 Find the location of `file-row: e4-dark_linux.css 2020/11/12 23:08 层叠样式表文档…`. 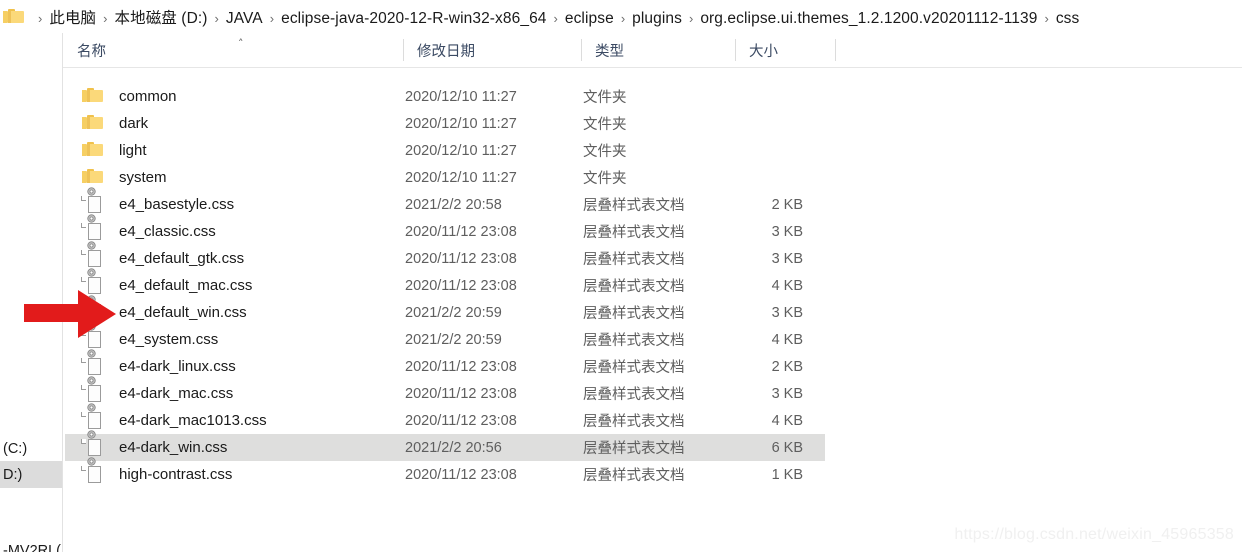

file-row: e4-dark_linux.css 2020/11/12 23:08 层叠样式表文档… is located at coordinates (445, 364).